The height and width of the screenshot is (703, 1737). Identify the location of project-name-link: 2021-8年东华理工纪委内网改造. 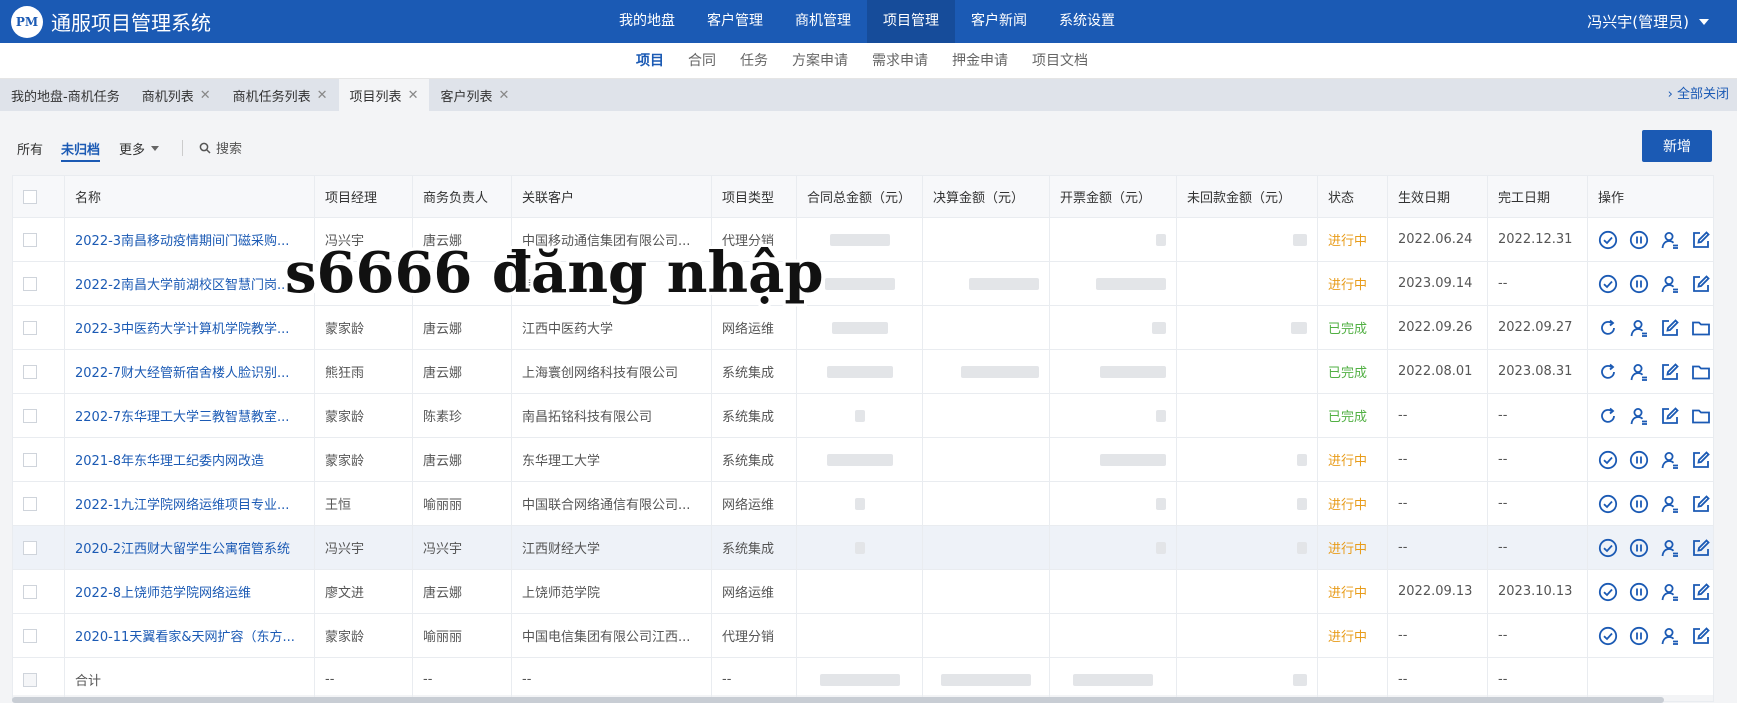
(189, 459).